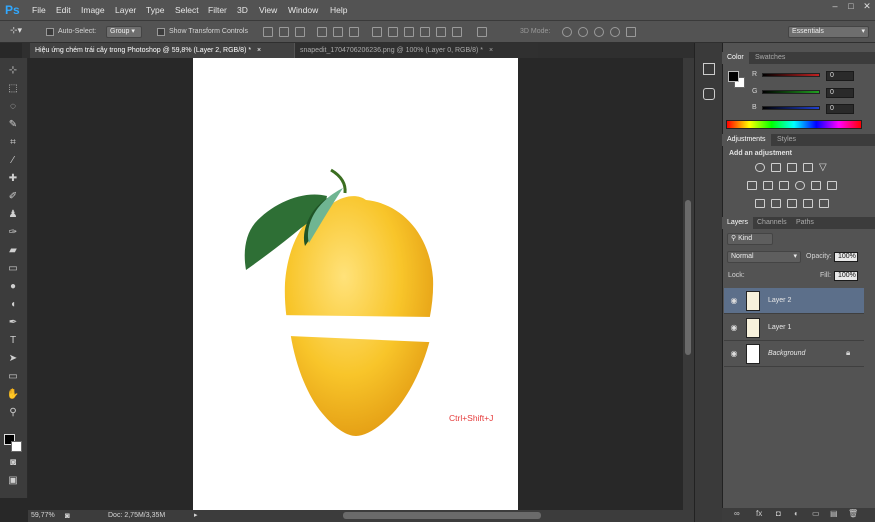 The width and height of the screenshot is (875, 522). Describe the element at coordinates (846, 276) in the screenshot. I see `fill-input: 100%` at that location.